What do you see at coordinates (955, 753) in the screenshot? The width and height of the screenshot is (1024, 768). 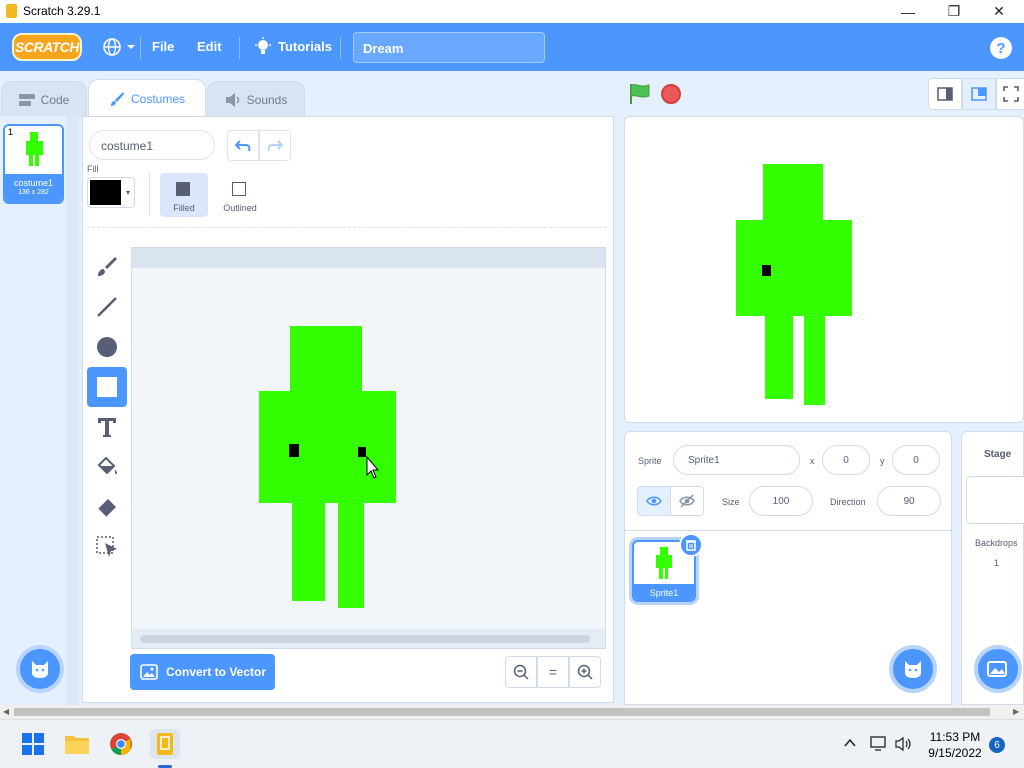 I see `clock-date: 9/15/2022` at bounding box center [955, 753].